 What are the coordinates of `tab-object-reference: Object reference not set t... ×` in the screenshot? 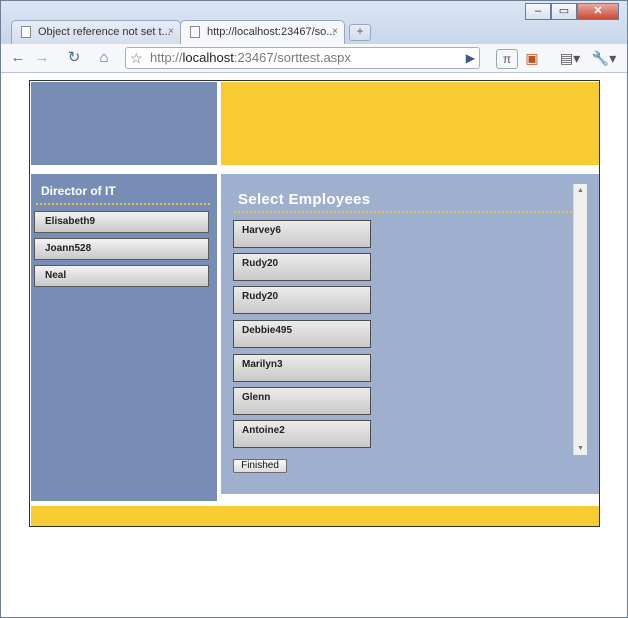 It's located at (96, 32).